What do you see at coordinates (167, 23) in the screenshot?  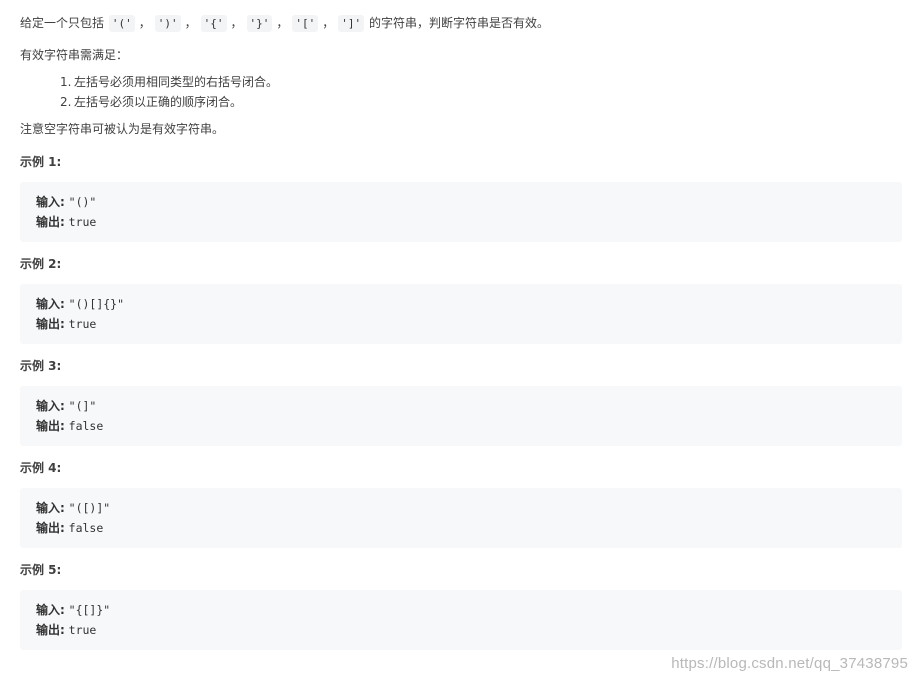 I see `char-chip-close-paren: ')'` at bounding box center [167, 23].